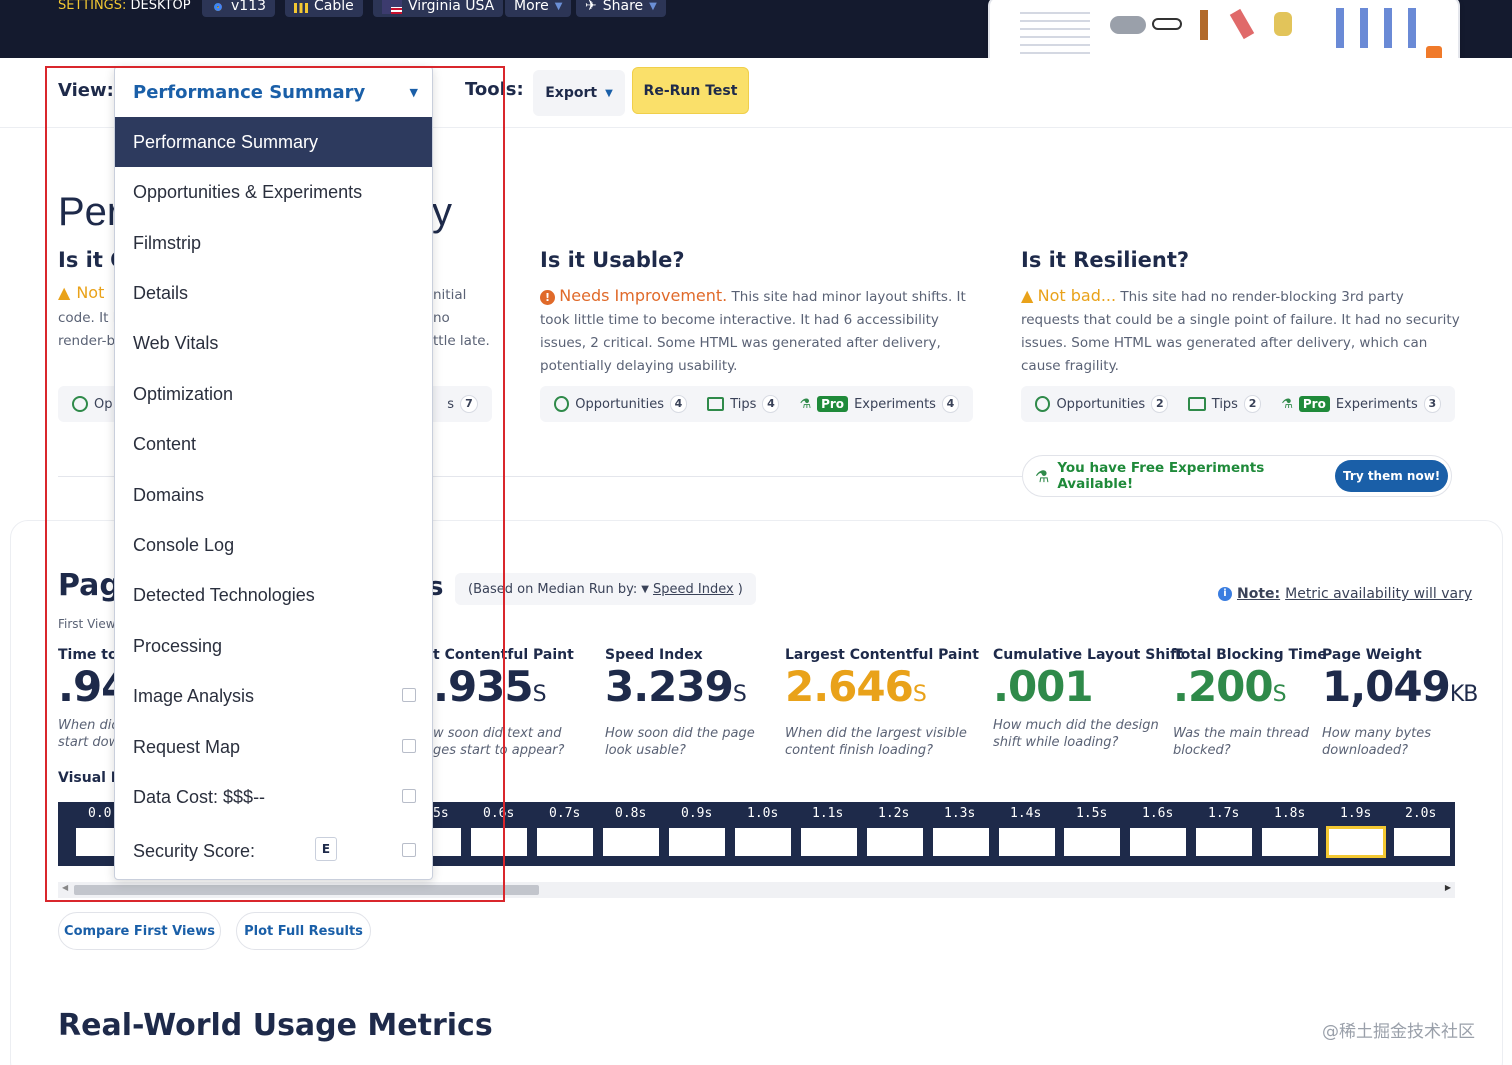 This screenshot has height=1065, width=1512. I want to click on filmstrip-time-label: 0.9s, so click(697, 813).